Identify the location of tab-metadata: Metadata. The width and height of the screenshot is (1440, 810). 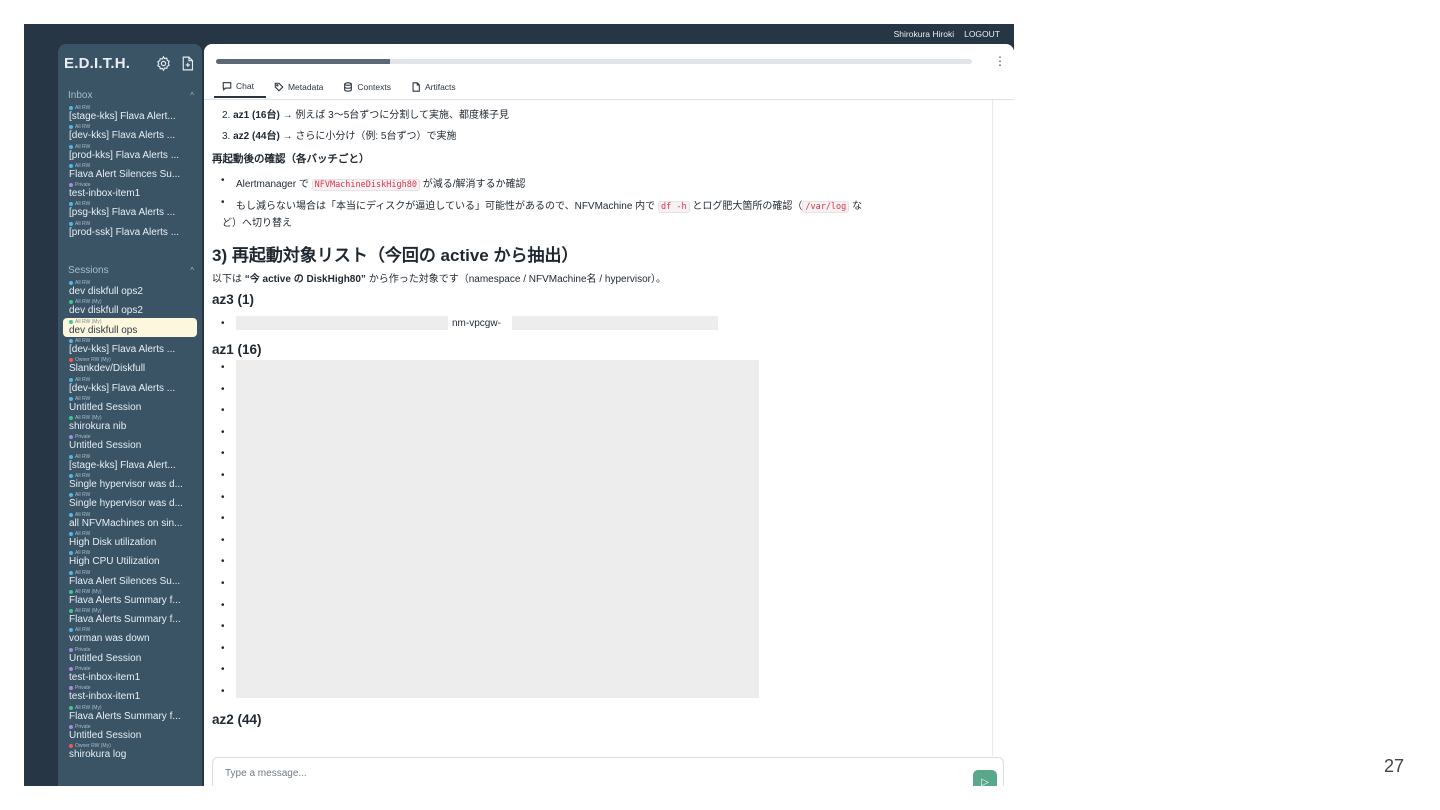
(300, 87).